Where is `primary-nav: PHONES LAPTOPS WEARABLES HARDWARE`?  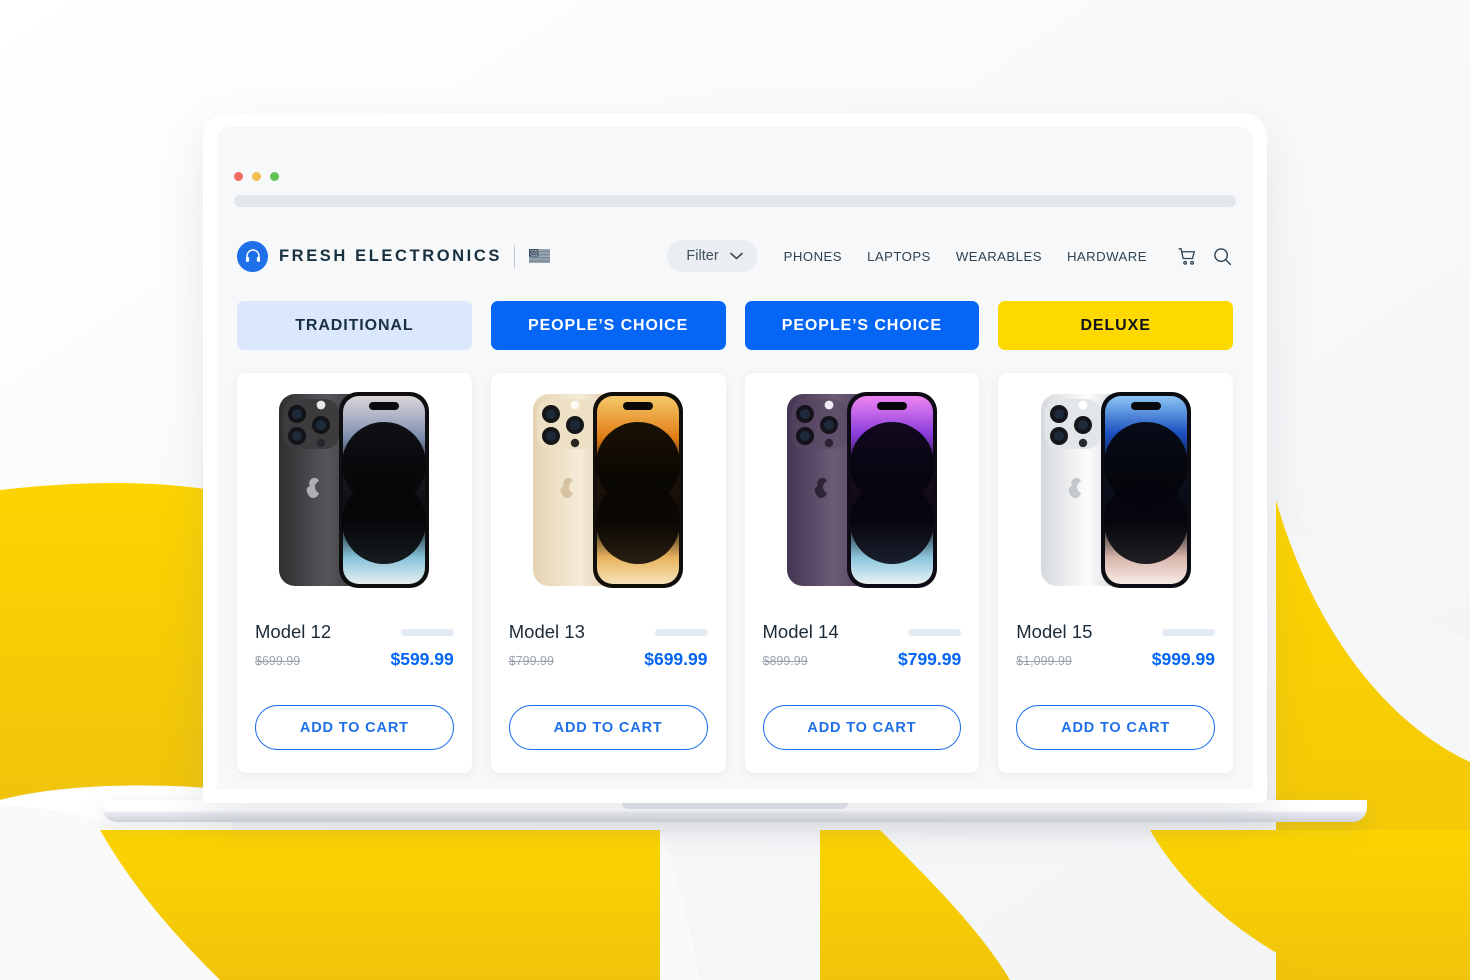 primary-nav: PHONES LAPTOPS WEARABLES HARDWARE is located at coordinates (965, 256).